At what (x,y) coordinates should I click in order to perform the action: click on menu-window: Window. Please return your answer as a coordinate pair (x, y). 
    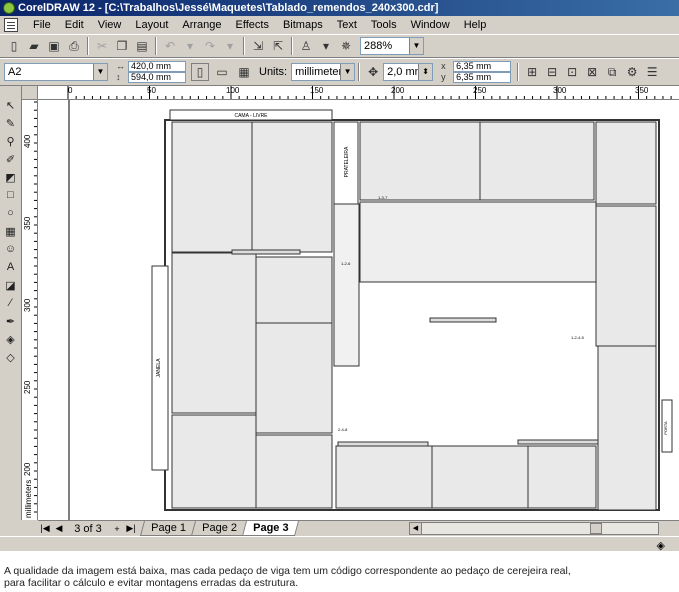
    Looking at the image, I should click on (430, 25).